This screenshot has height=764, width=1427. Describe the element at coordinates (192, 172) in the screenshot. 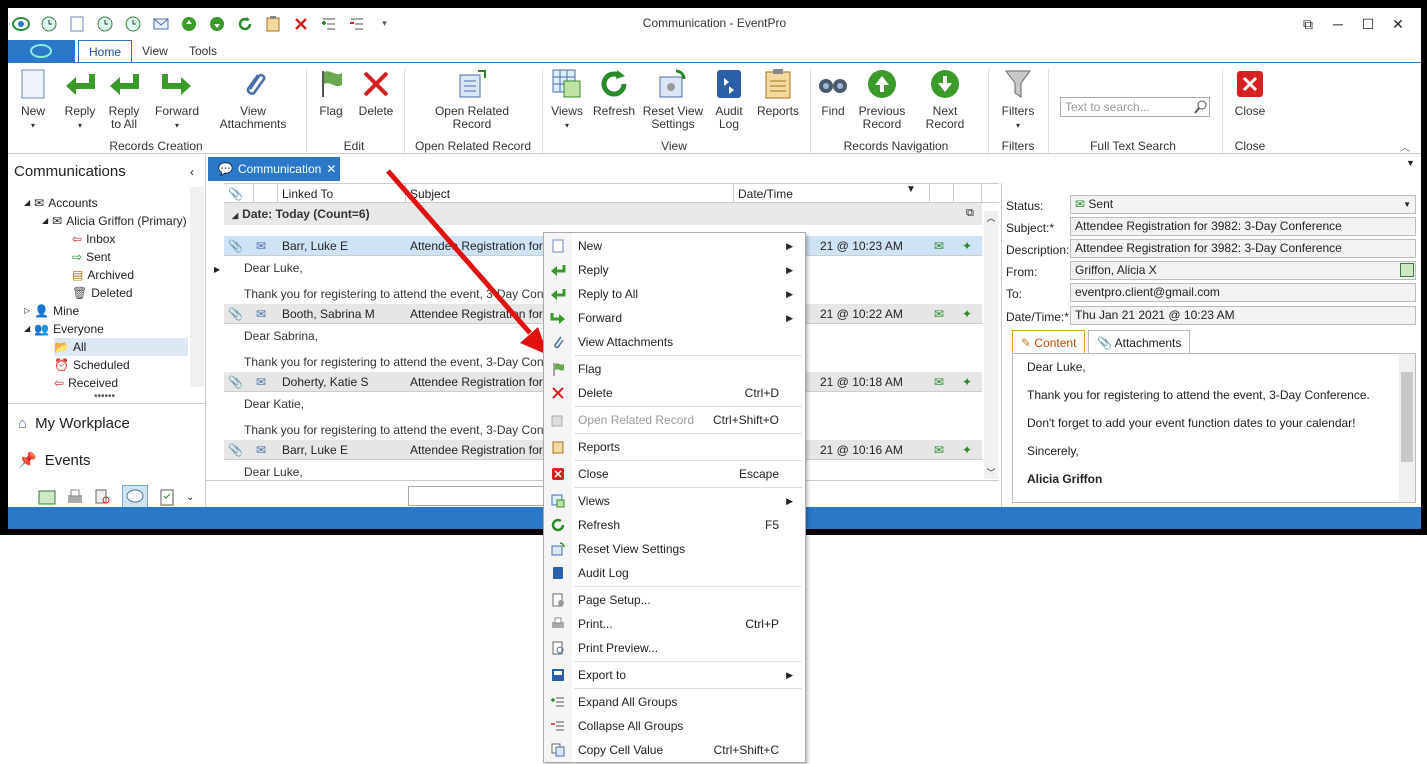

I see `collapse-pane-icon: ‹` at that location.